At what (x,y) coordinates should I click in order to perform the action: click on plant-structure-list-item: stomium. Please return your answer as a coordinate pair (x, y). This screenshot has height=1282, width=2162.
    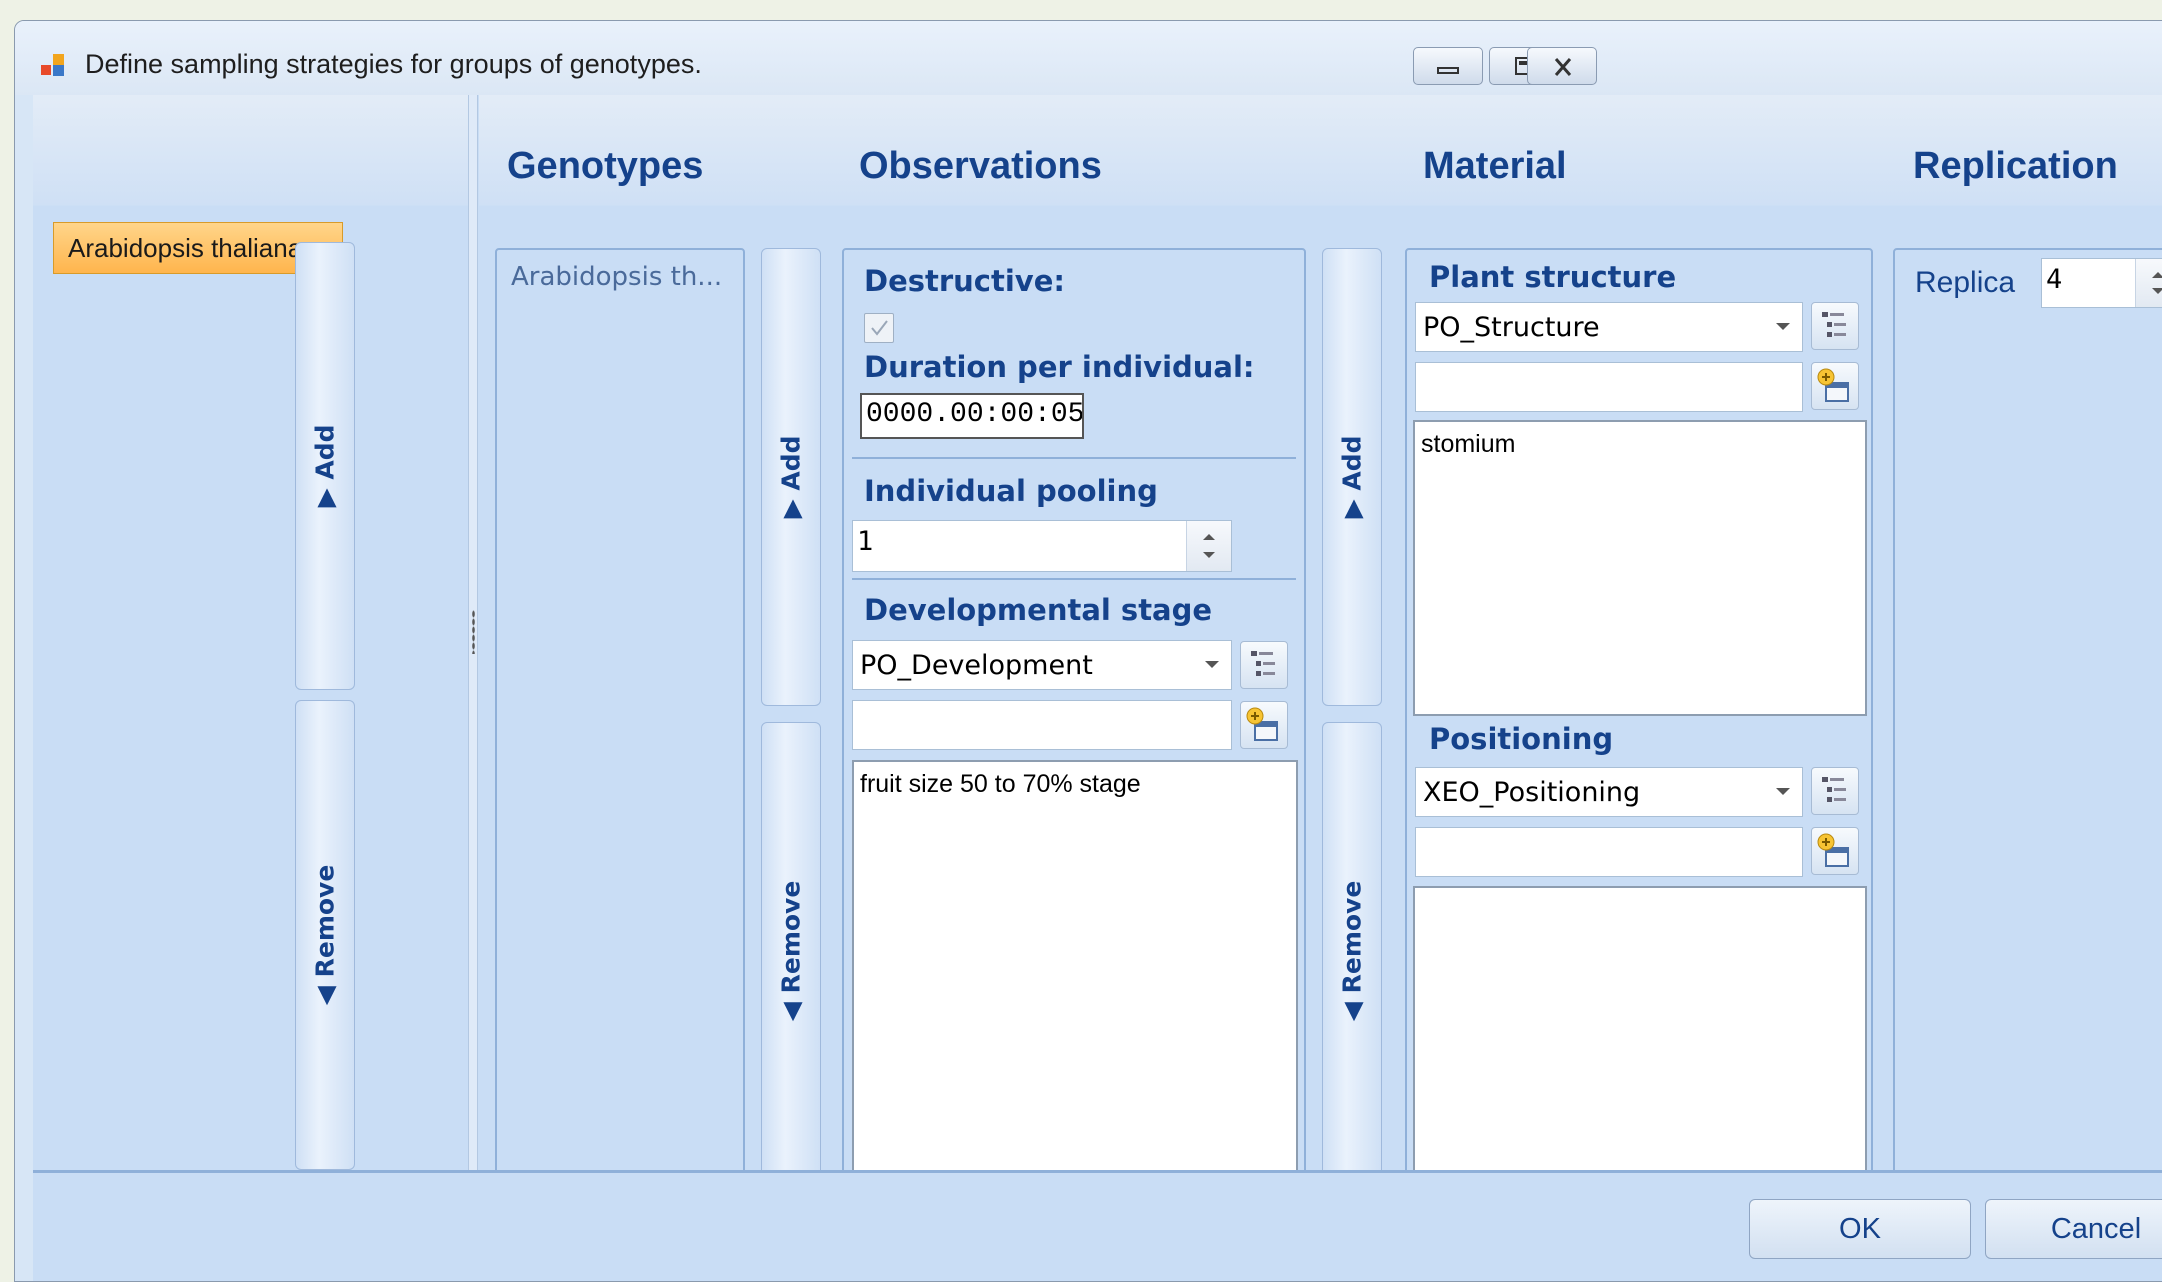
    Looking at the image, I should click on (1640, 444).